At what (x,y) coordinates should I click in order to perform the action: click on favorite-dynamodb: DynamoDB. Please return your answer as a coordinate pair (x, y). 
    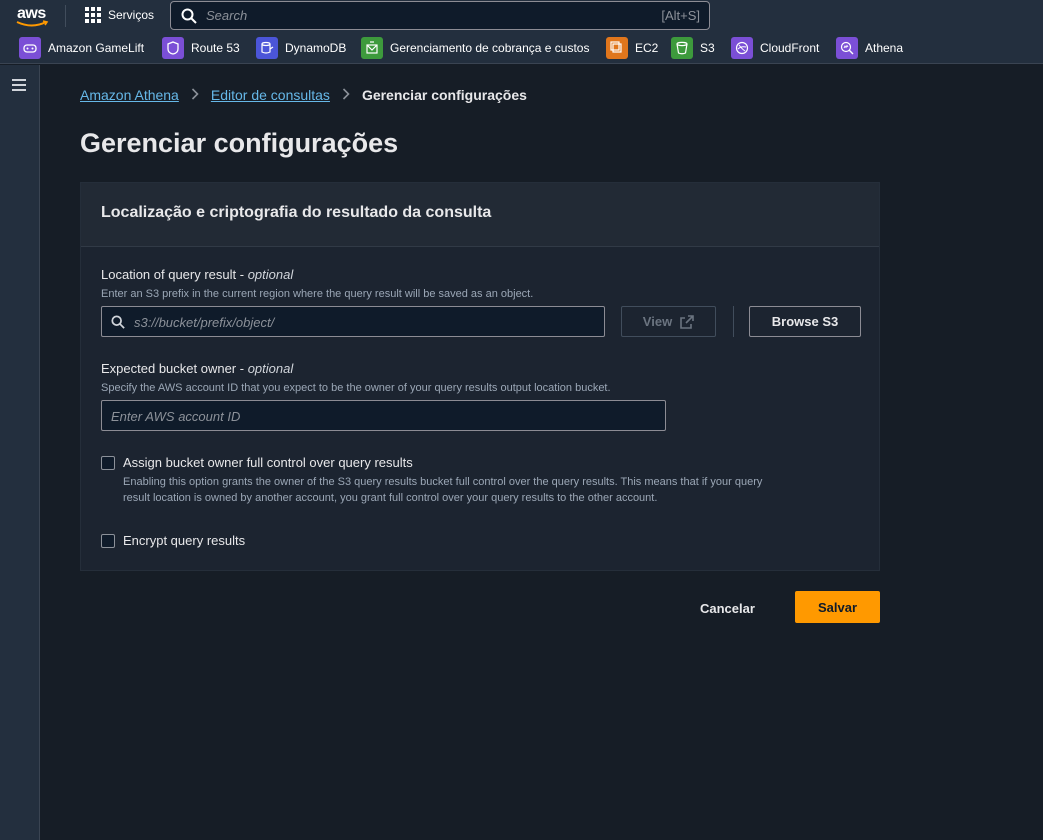
    Looking at the image, I should click on (301, 48).